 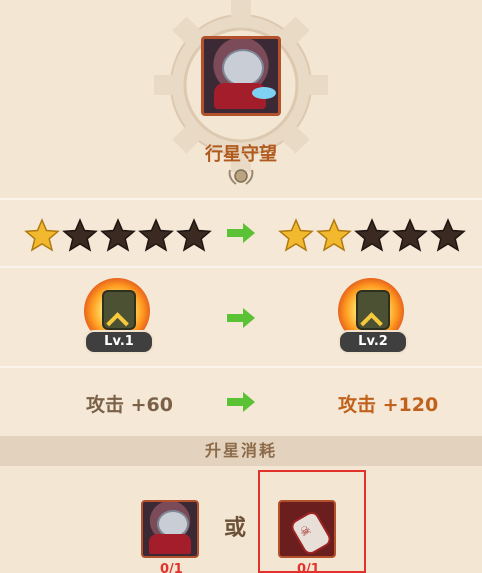 What do you see at coordinates (373, 342) in the screenshot?
I see `level-label-after: Lv.2` at bounding box center [373, 342].